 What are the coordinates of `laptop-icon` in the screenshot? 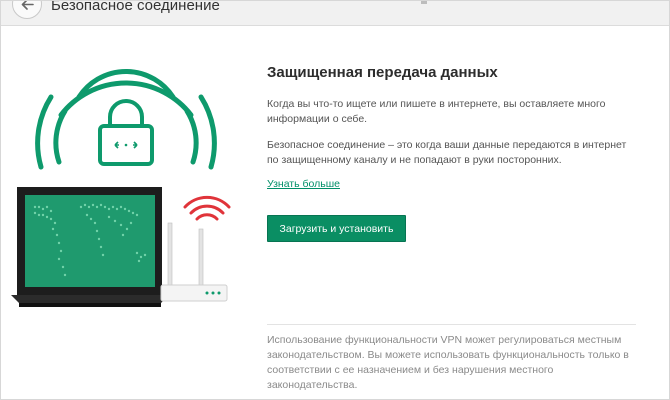 It's located at (90, 247).